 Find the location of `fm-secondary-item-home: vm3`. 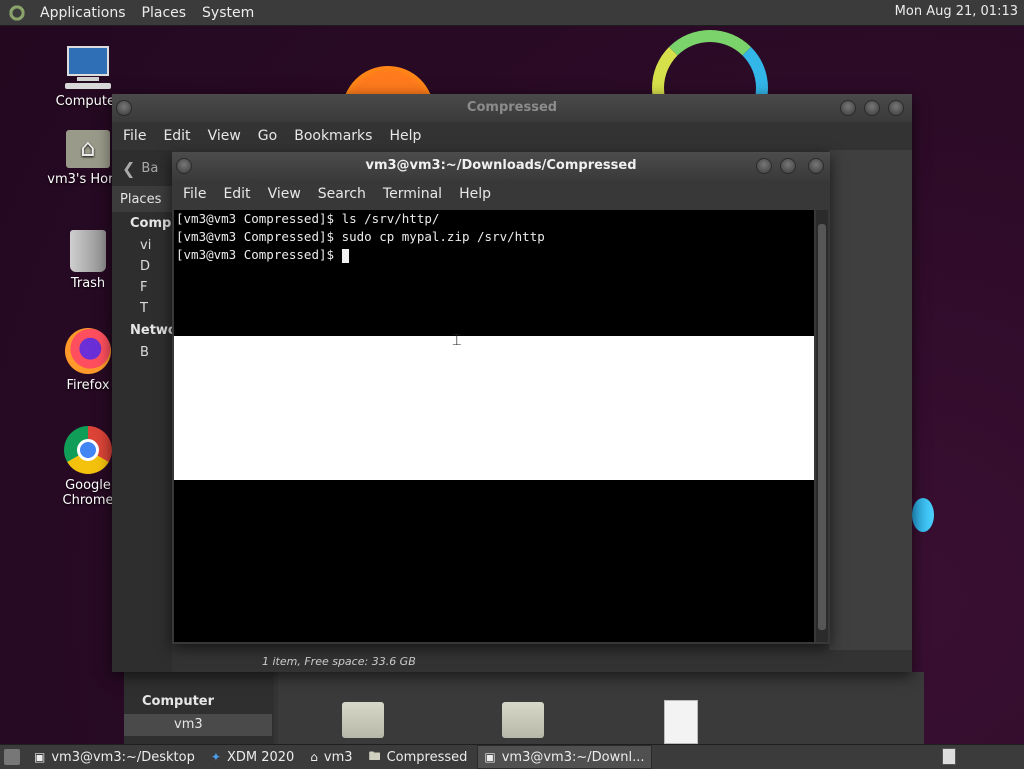

fm-secondary-item-home: vm3 is located at coordinates (198, 725).